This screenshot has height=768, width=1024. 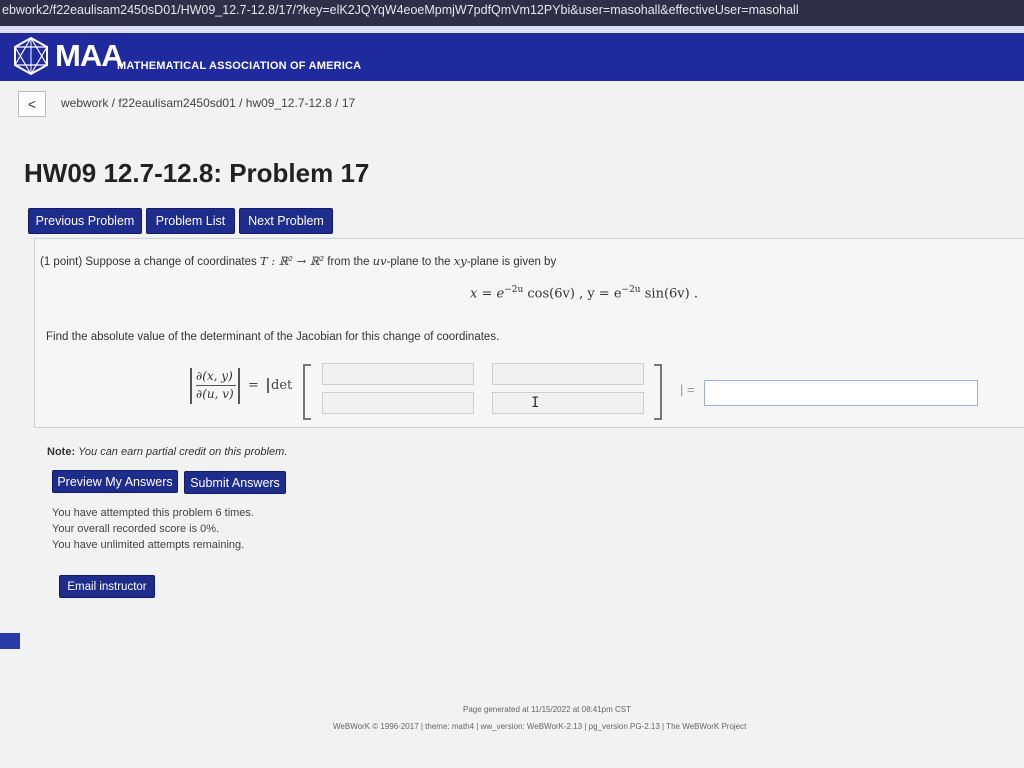 What do you see at coordinates (512, 29) in the screenshot?
I see `tab-stripe` at bounding box center [512, 29].